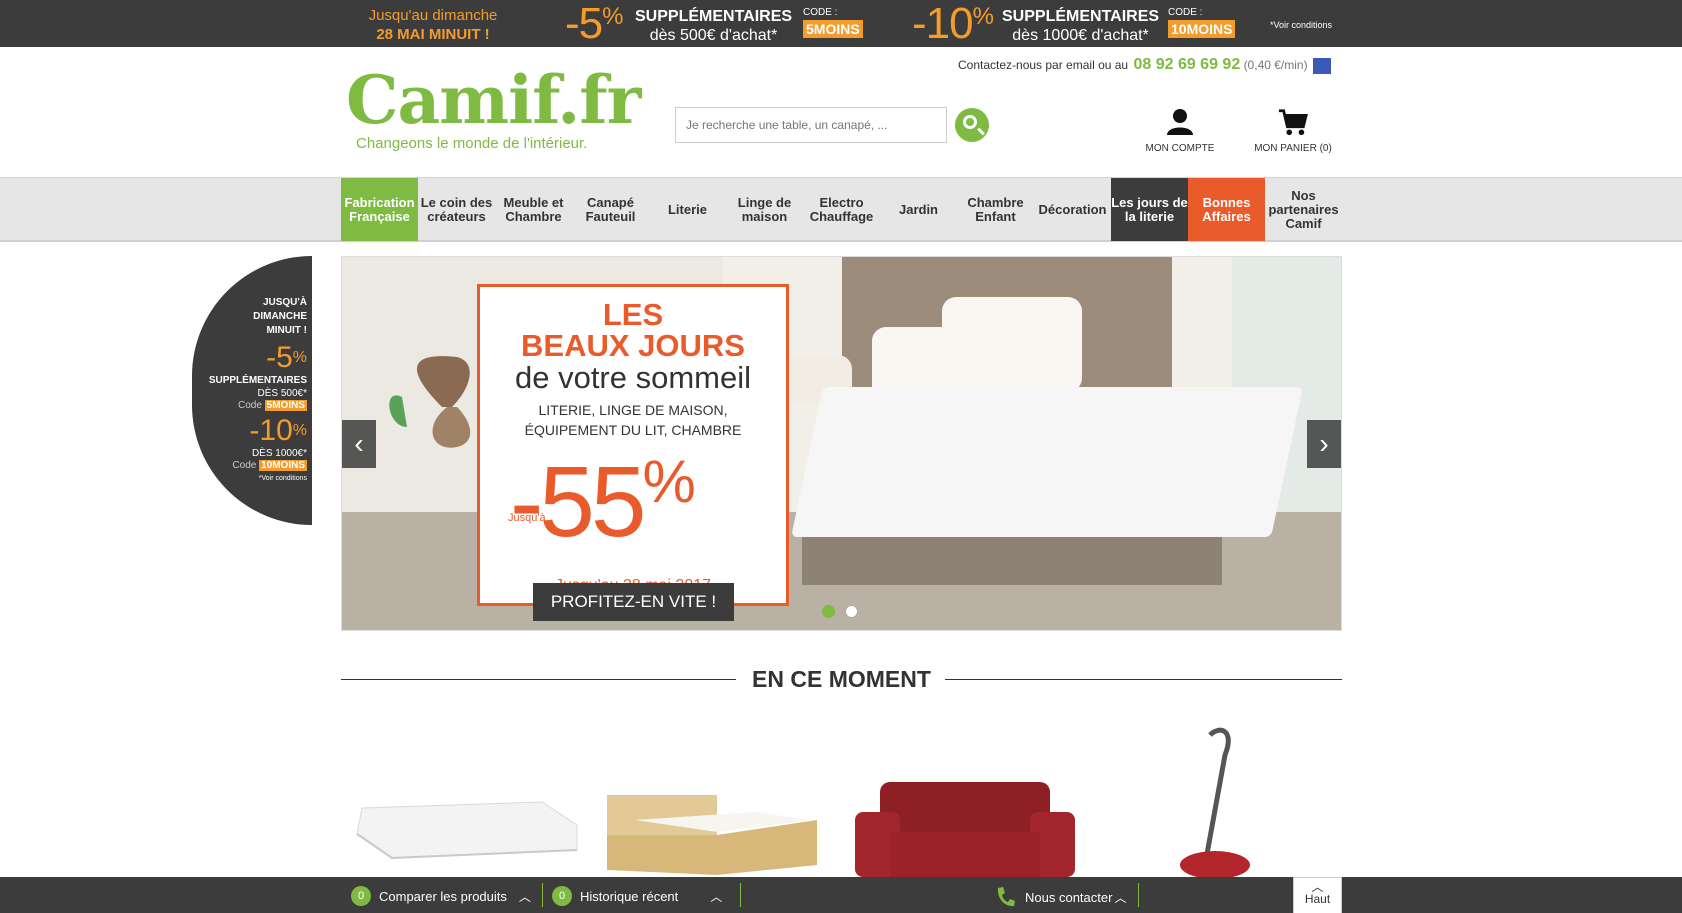 The height and width of the screenshot is (913, 1682). What do you see at coordinates (841, 679) in the screenshot?
I see `section-en-ce-moment: EN CE MOMENT` at bounding box center [841, 679].